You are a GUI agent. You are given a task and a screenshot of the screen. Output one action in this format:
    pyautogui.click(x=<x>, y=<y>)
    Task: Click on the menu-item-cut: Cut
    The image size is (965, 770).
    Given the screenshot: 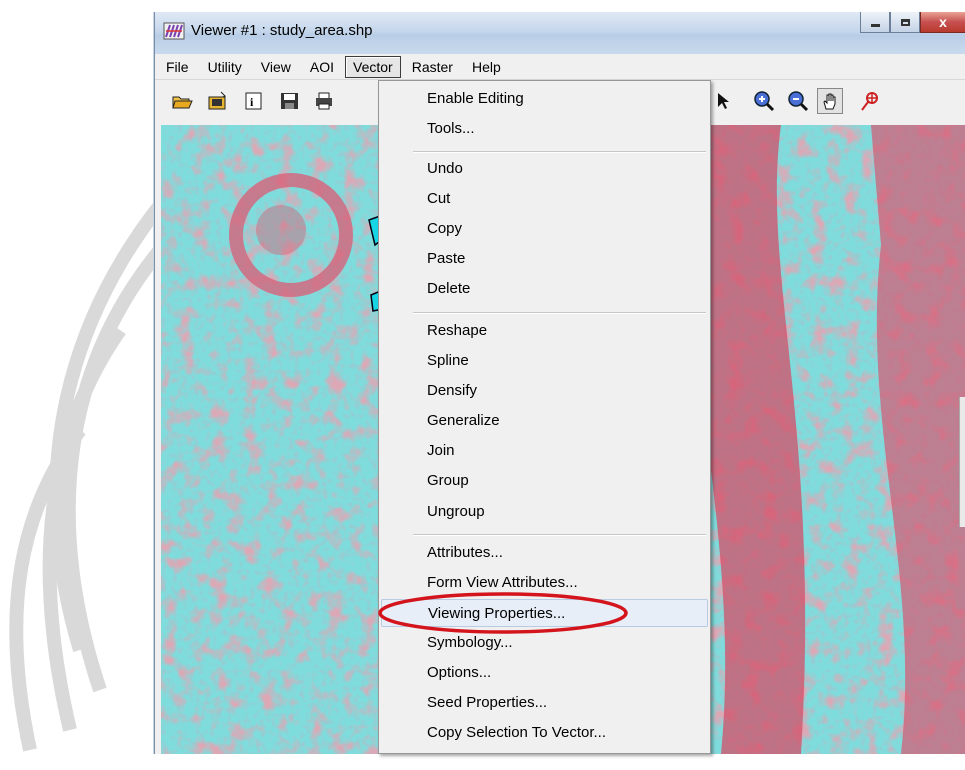 What is the action you would take?
    pyautogui.click(x=544, y=199)
    